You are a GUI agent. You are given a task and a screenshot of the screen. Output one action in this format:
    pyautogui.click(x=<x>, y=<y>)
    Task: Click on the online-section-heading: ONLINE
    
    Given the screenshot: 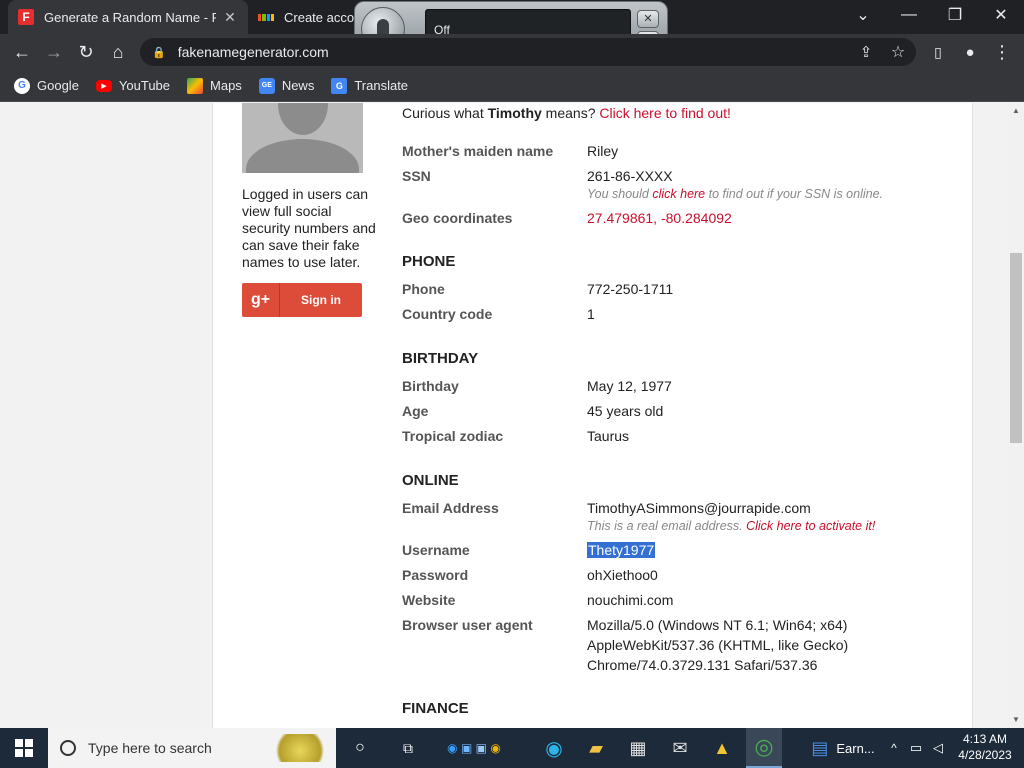 What is the action you would take?
    pyautogui.click(x=430, y=480)
    